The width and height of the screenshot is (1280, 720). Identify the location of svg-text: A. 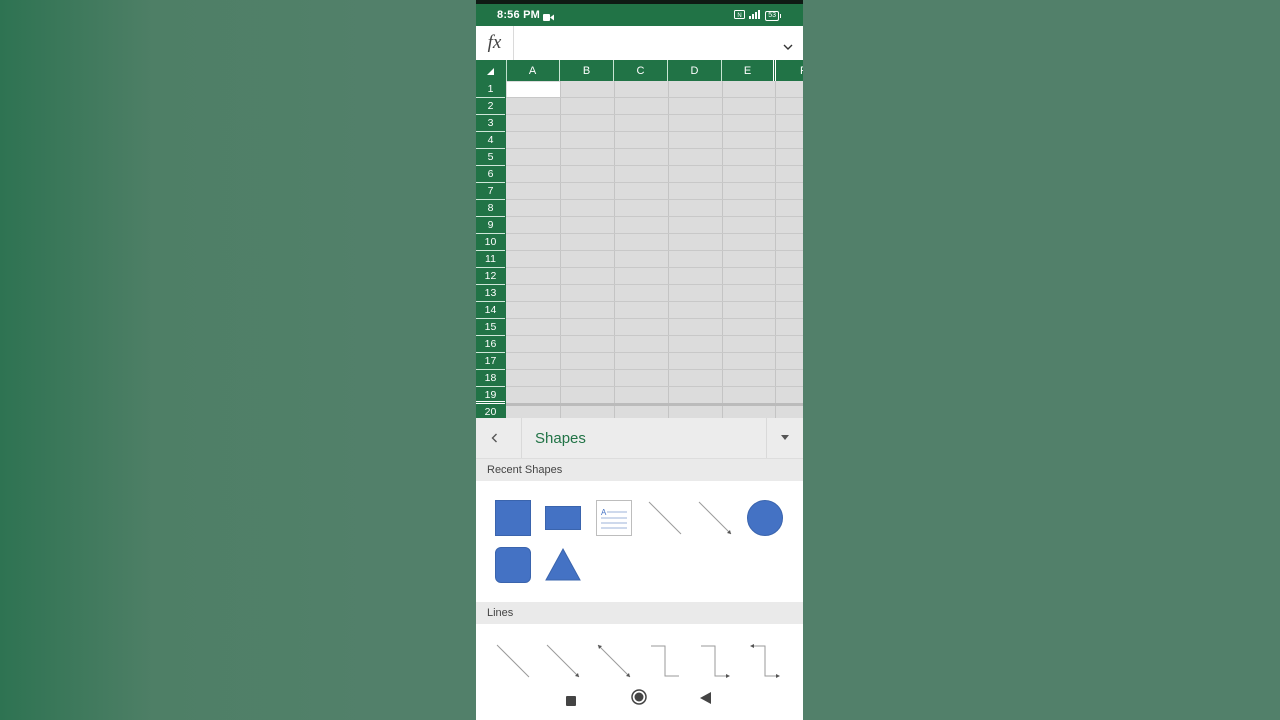
(604, 512).